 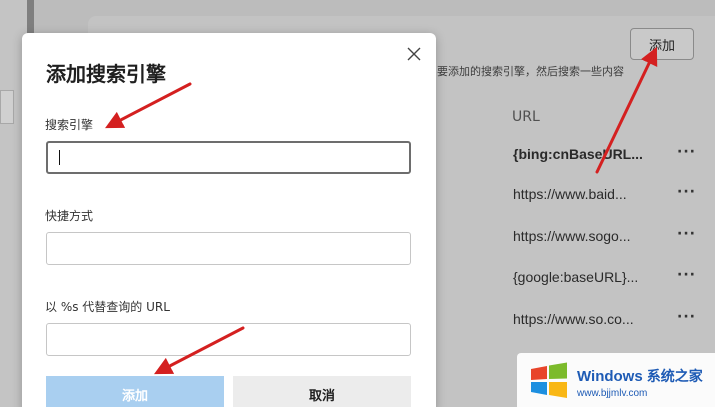 I want to click on search-engine-label: 搜索引擎, so click(x=69, y=125).